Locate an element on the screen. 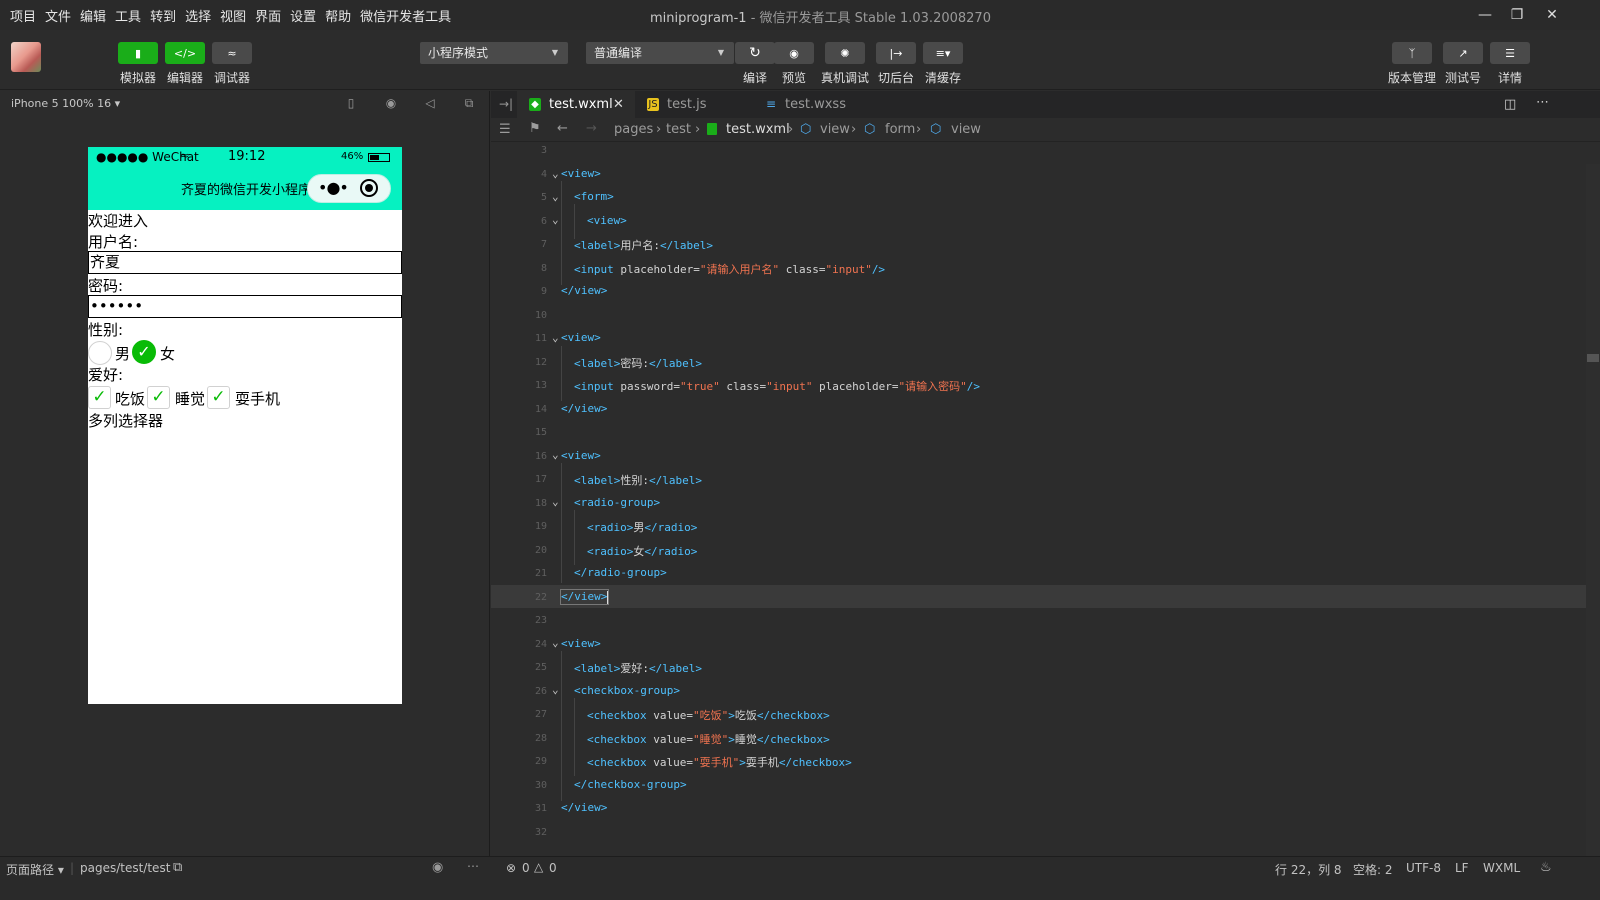 This screenshot has height=900, width=1600. check-icon: ✓ is located at coordinates (158, 397).